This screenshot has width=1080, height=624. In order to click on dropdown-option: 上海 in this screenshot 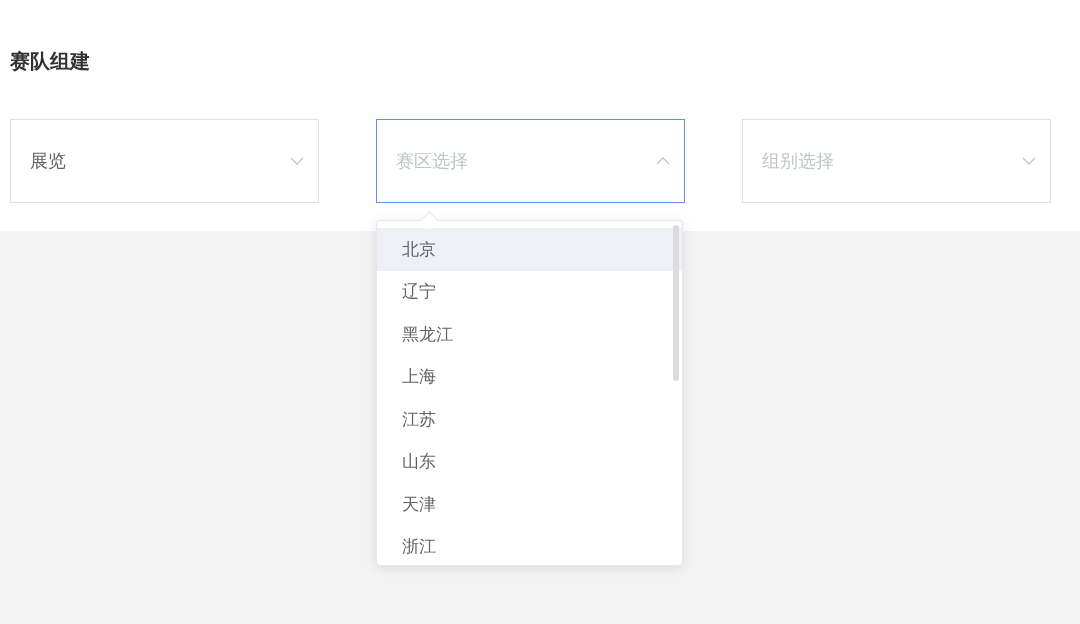, I will do `click(529, 376)`.